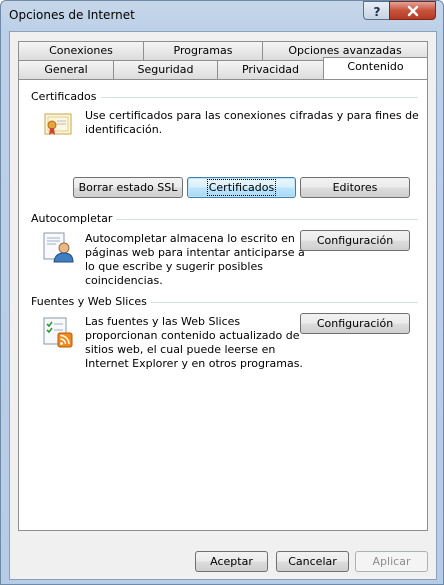 Image resolution: width=444 pixels, height=585 pixels. I want to click on button-label: Aceptar, so click(231, 561).